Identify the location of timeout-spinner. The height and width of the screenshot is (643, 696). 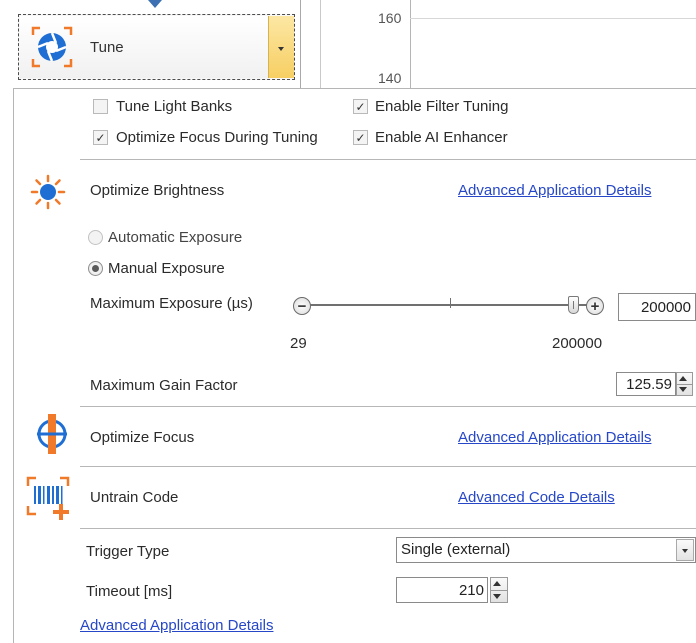
(499, 590).